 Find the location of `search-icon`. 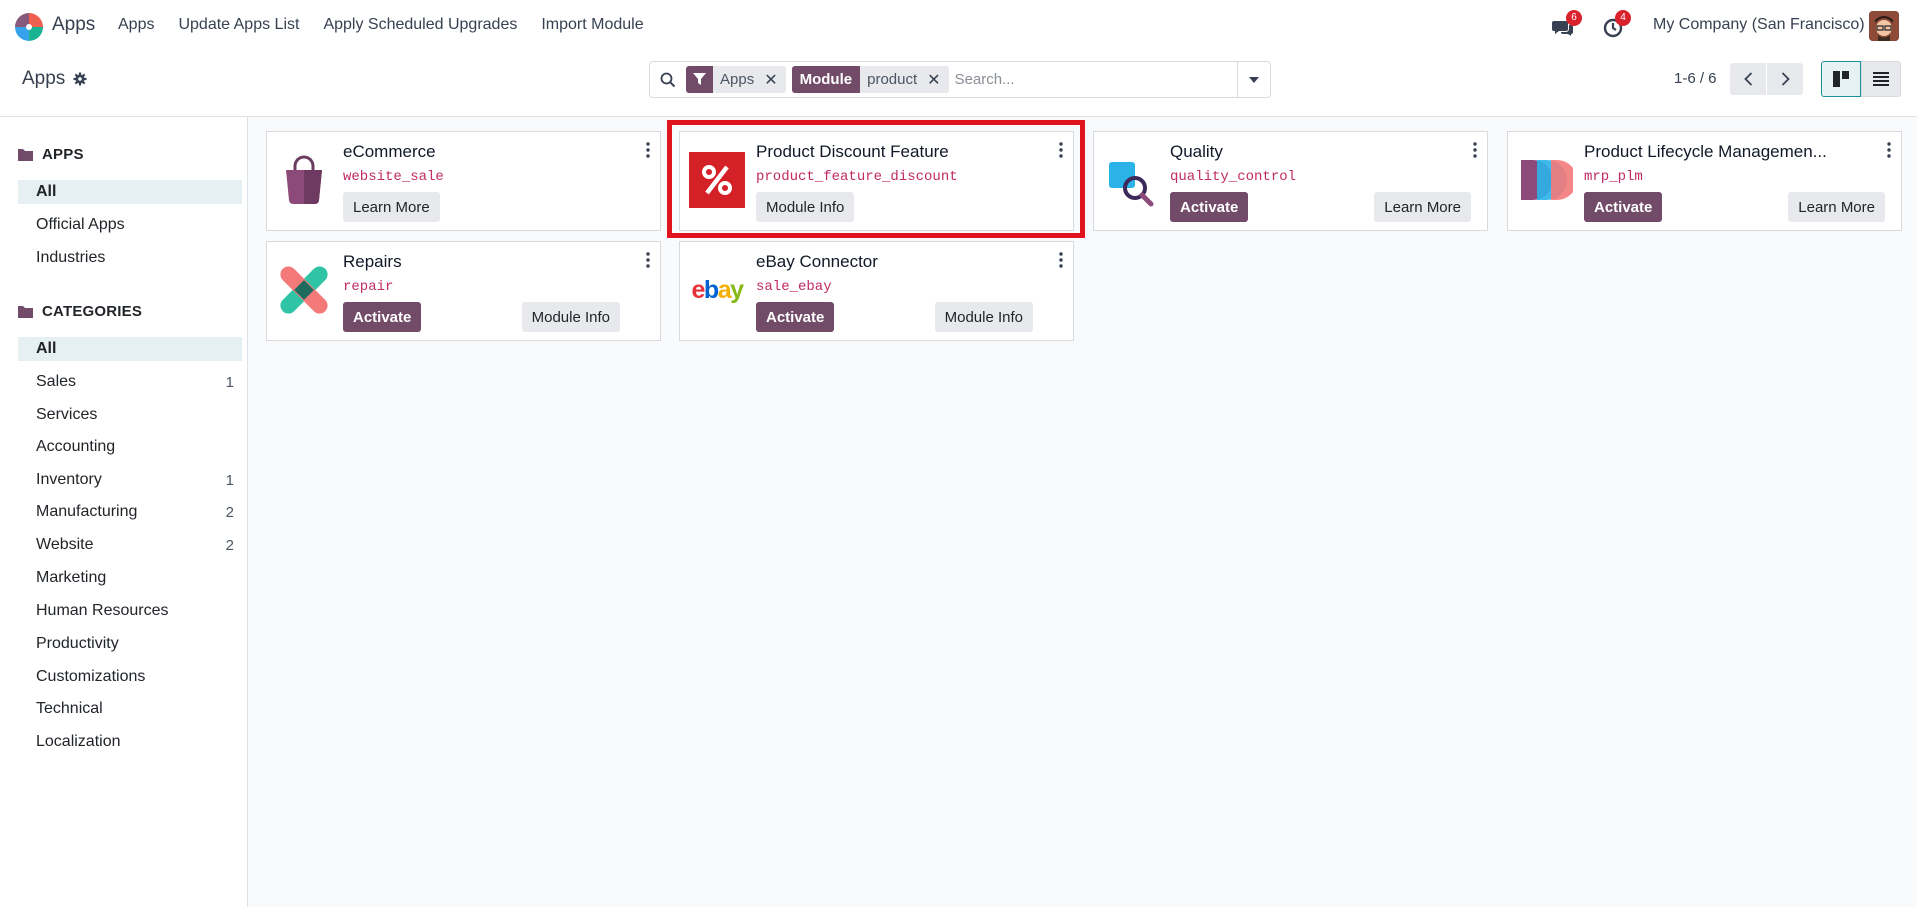

search-icon is located at coordinates (668, 79).